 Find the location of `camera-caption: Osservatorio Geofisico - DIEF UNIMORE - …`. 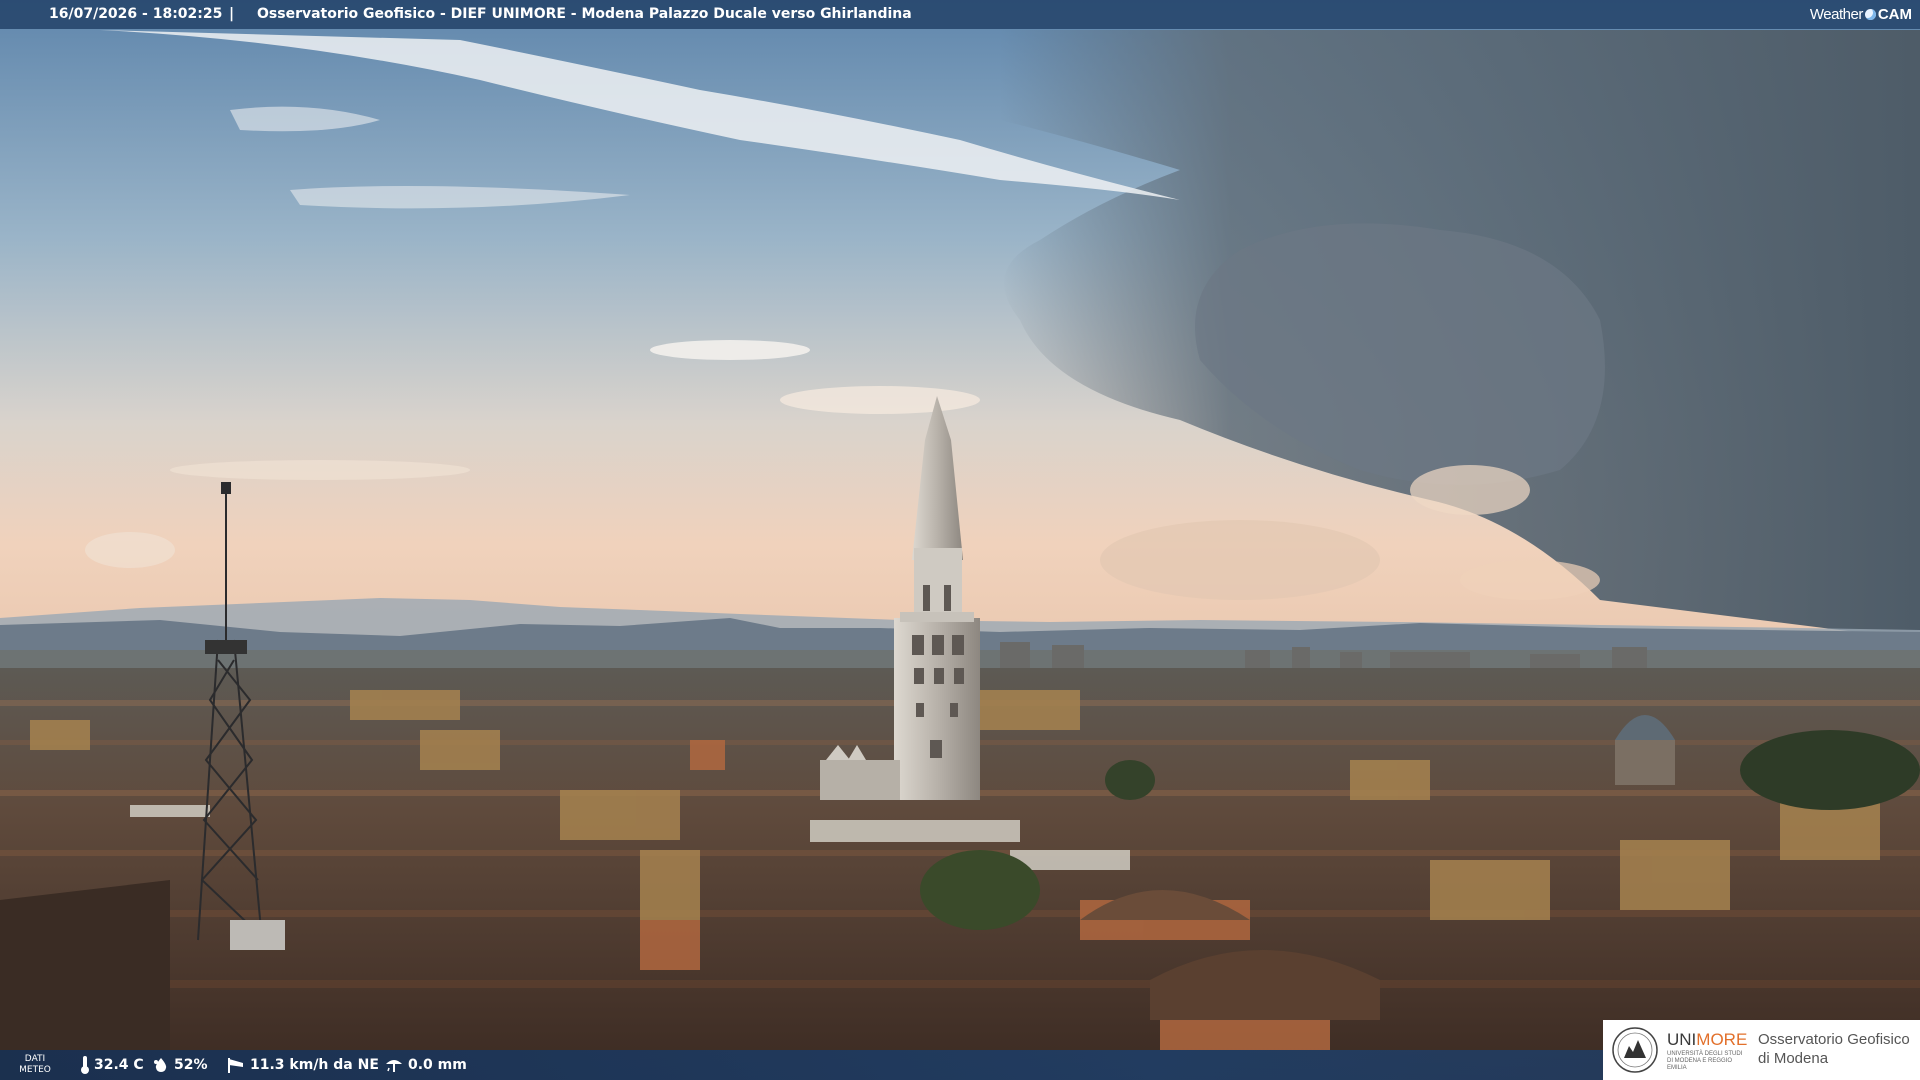

camera-caption: Osservatorio Geofisico - DIEF UNIMORE - … is located at coordinates (584, 14).